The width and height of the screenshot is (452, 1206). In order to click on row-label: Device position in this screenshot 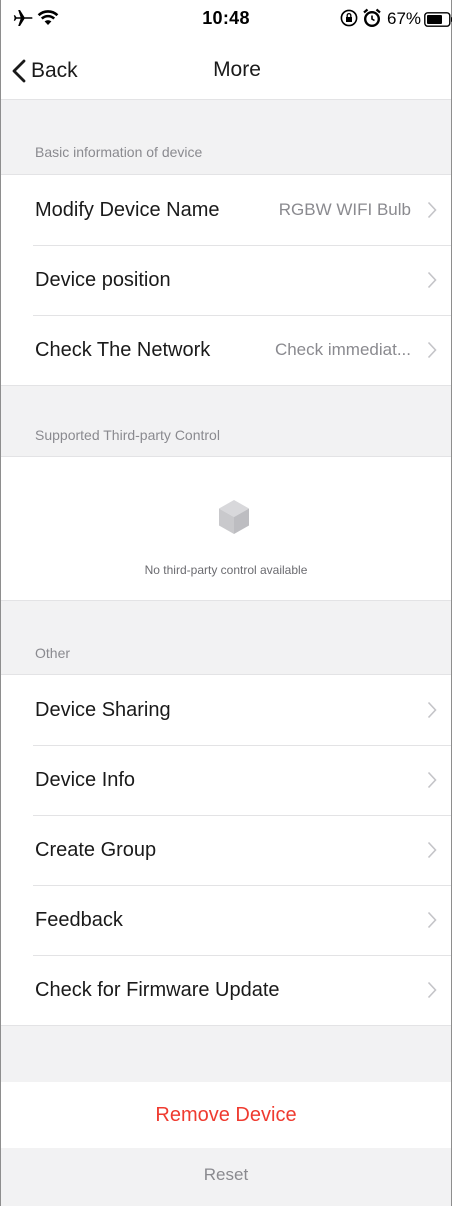, I will do `click(103, 280)`.